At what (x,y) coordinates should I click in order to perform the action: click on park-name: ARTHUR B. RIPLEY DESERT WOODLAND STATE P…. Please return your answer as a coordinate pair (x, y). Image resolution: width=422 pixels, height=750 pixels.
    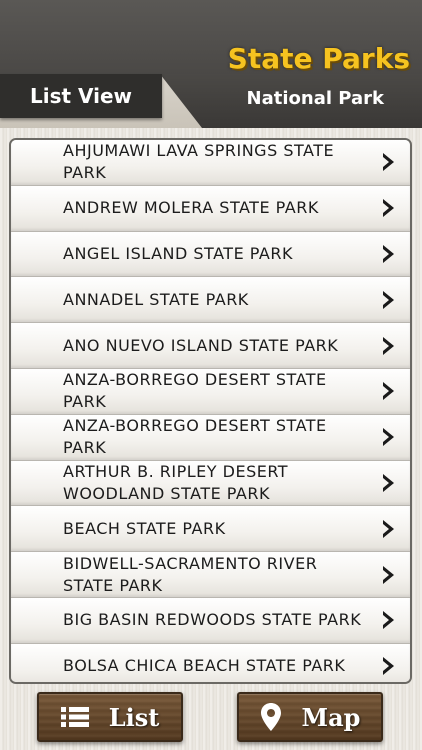
    Looking at the image, I should click on (176, 482).